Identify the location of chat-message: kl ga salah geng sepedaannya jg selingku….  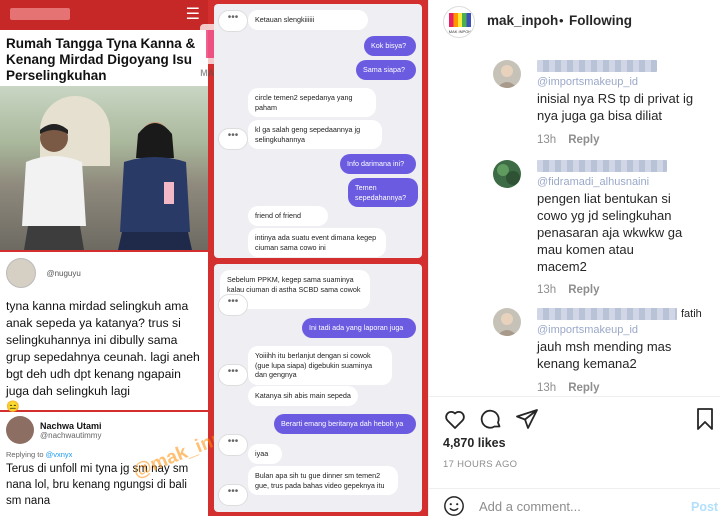
(315, 134).